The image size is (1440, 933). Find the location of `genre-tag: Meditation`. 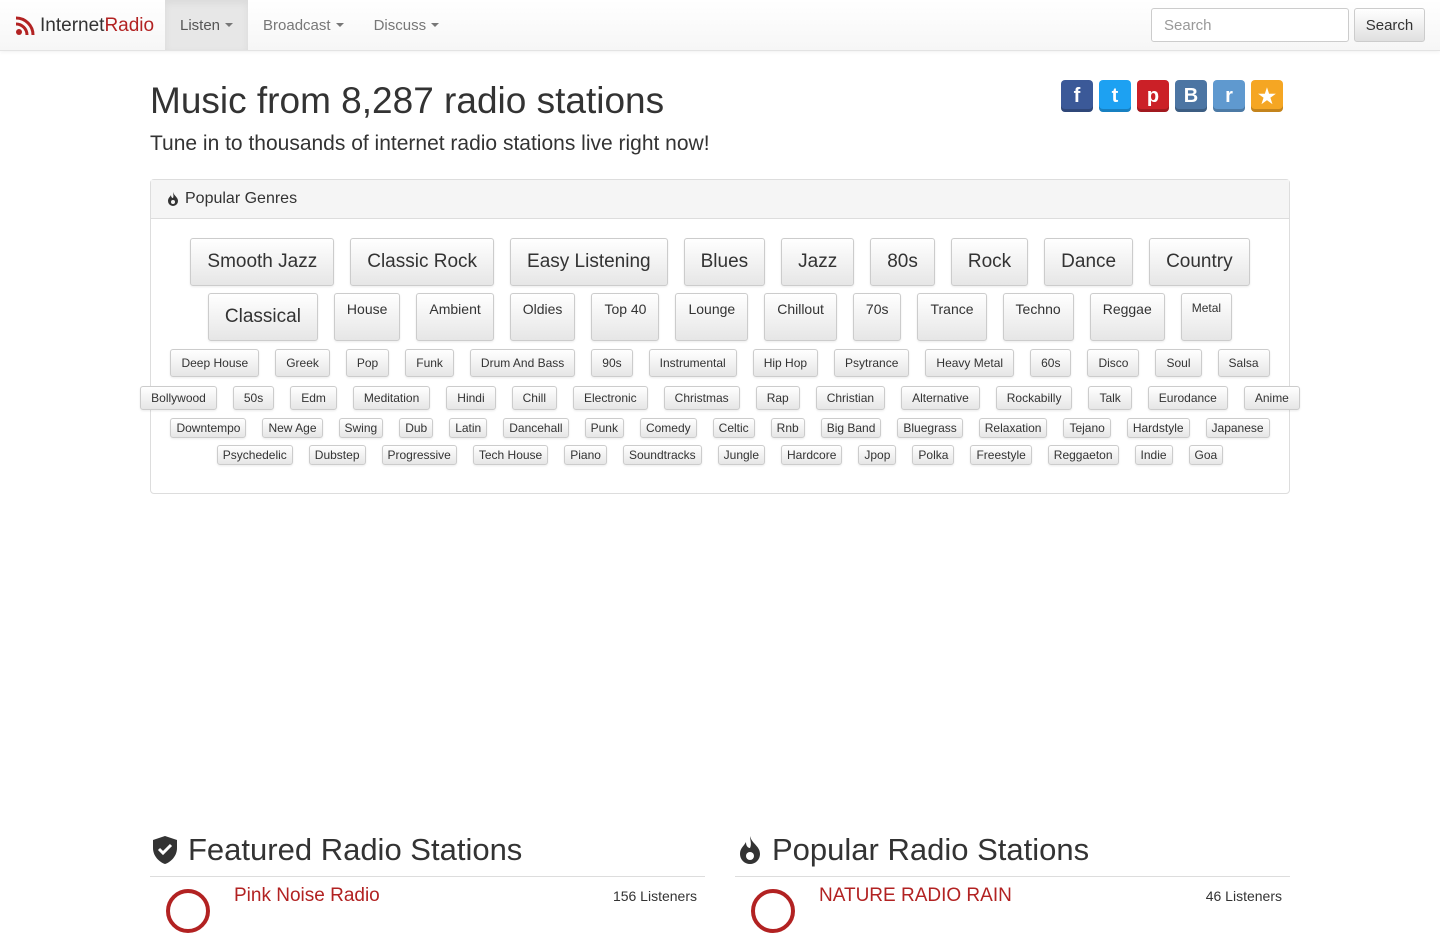

genre-tag: Meditation is located at coordinates (391, 398).